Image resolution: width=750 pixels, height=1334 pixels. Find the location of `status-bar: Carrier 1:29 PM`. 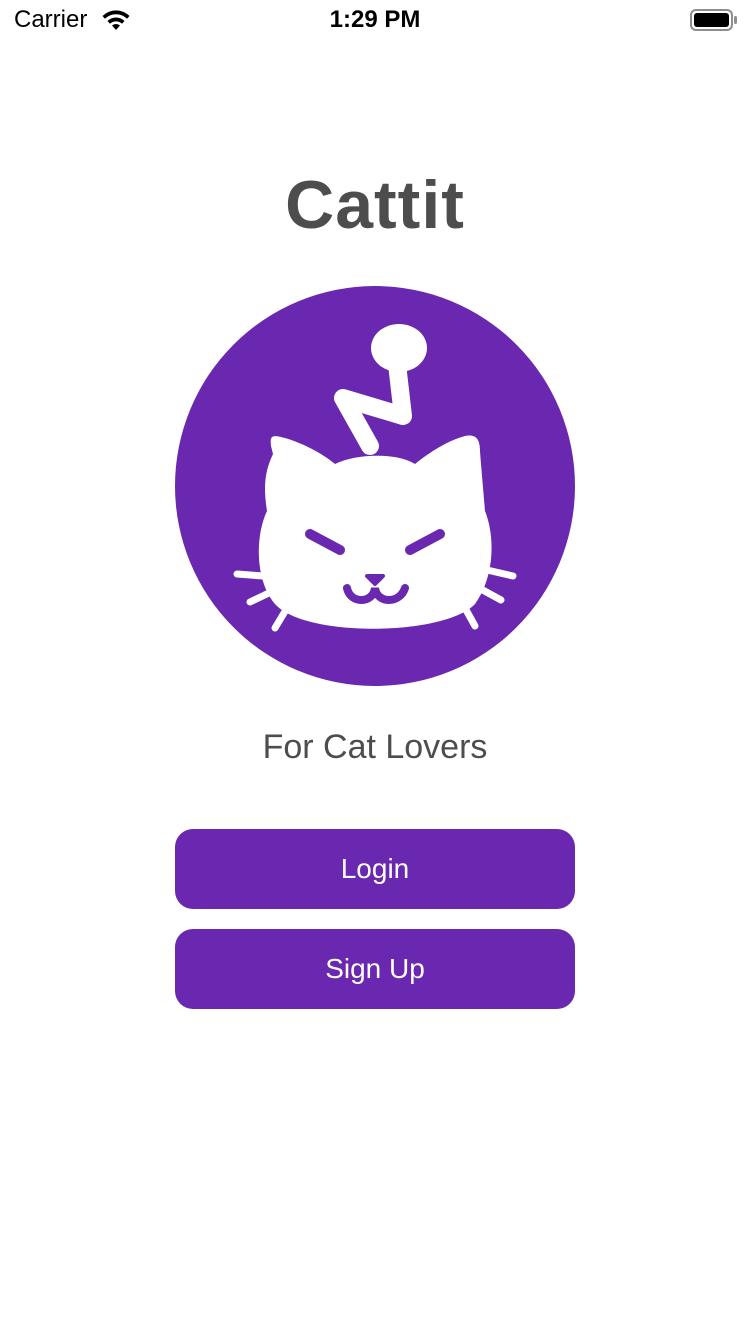

status-bar: Carrier 1:29 PM is located at coordinates (375, 20).